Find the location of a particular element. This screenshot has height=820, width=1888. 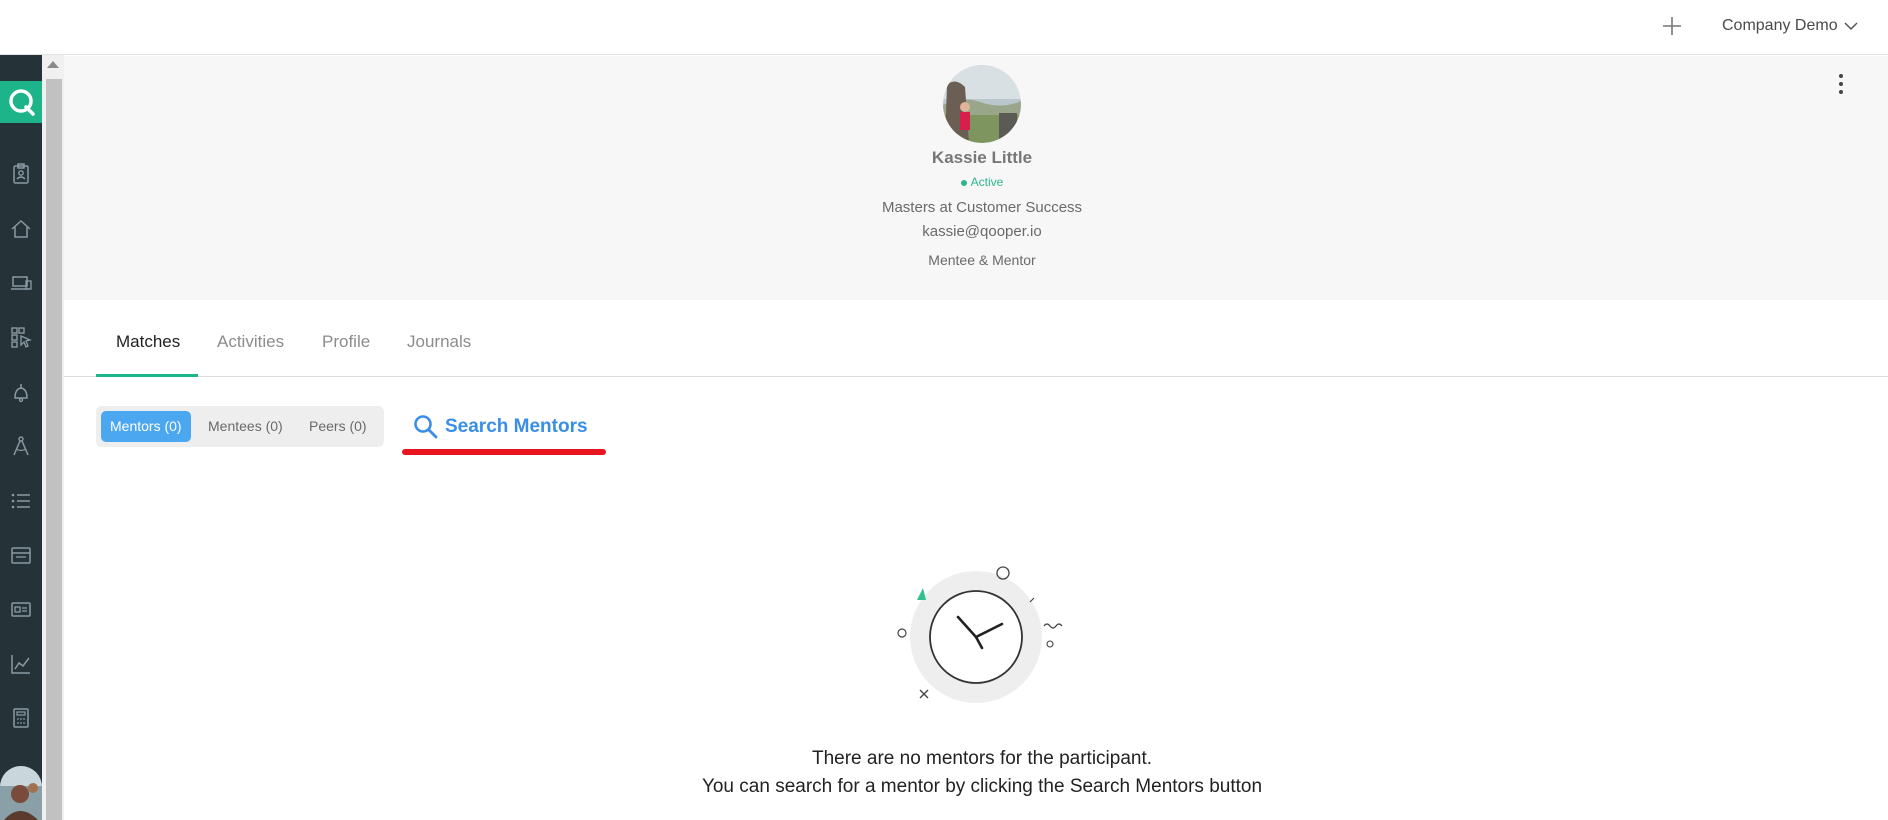

tab-bar: Matches Activities Profile Journals is located at coordinates (976, 338).